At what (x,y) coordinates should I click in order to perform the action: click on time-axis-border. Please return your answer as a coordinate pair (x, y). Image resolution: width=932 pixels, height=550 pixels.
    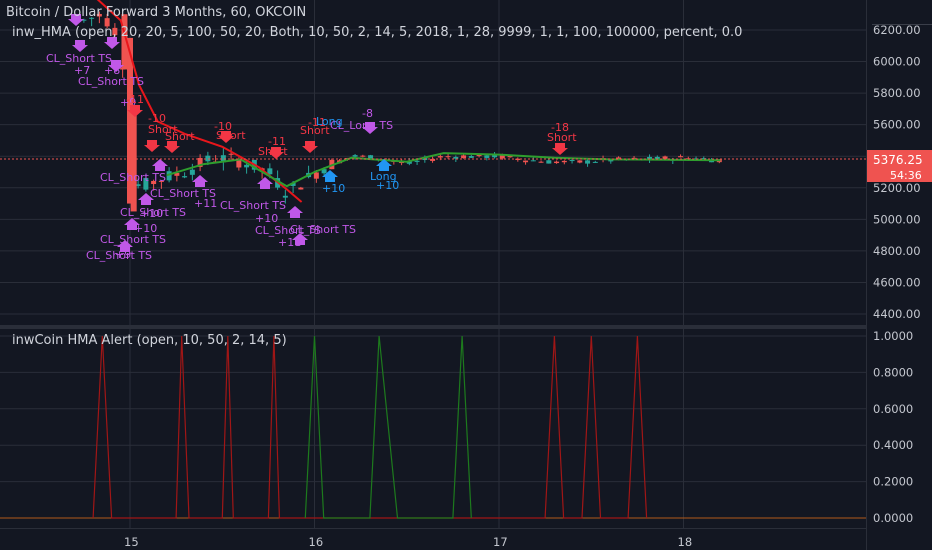
    Looking at the image, I should click on (433, 528).